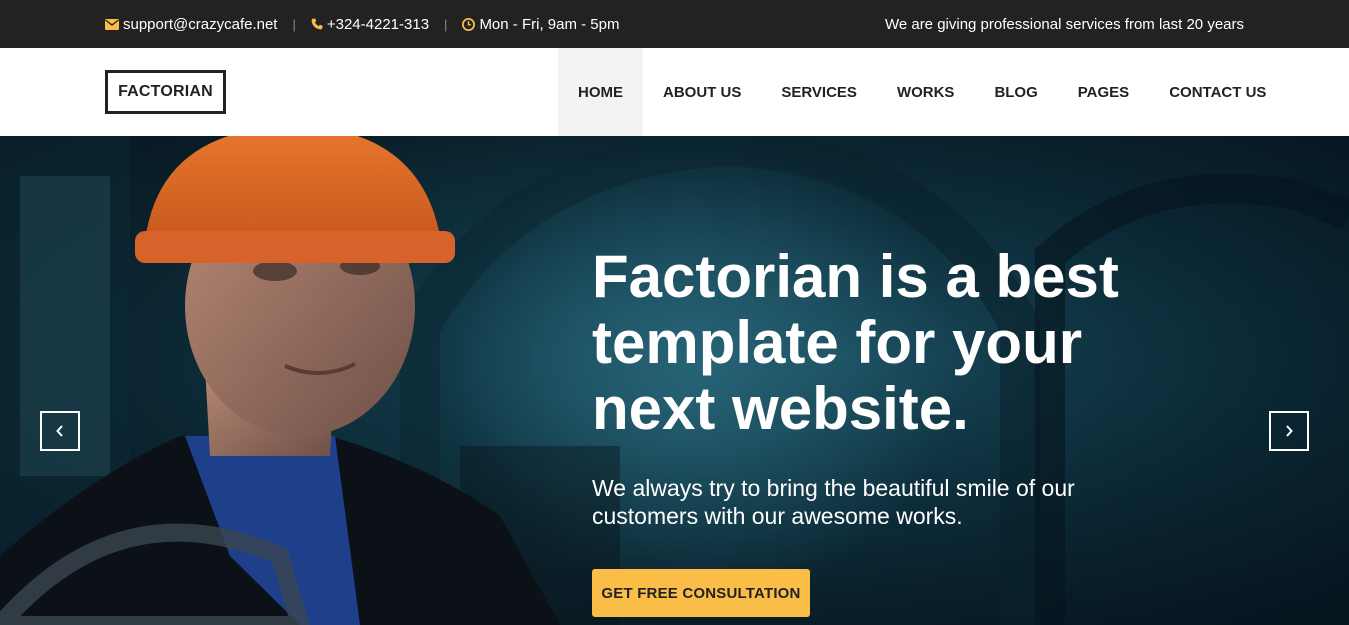 Image resolution: width=1349 pixels, height=625 pixels. Describe the element at coordinates (819, 92) in the screenshot. I see `nav-item-services: SERVICES` at that location.